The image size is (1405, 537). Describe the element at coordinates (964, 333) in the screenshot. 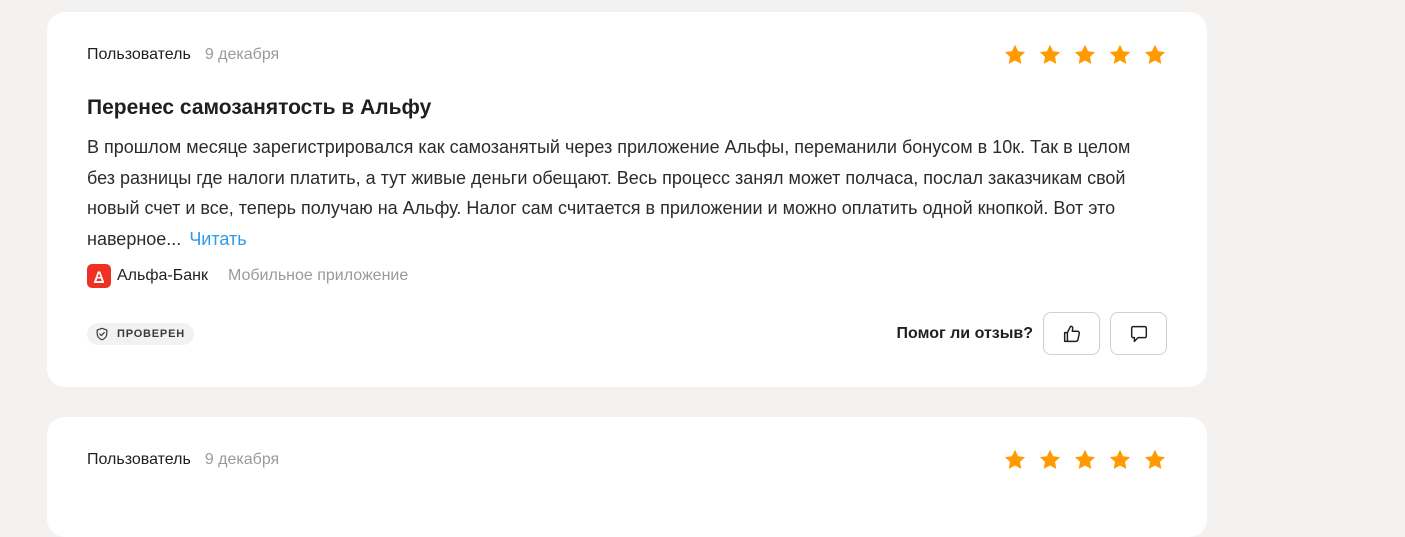

I see `helpful-label: Помог ли отзыв?` at that location.